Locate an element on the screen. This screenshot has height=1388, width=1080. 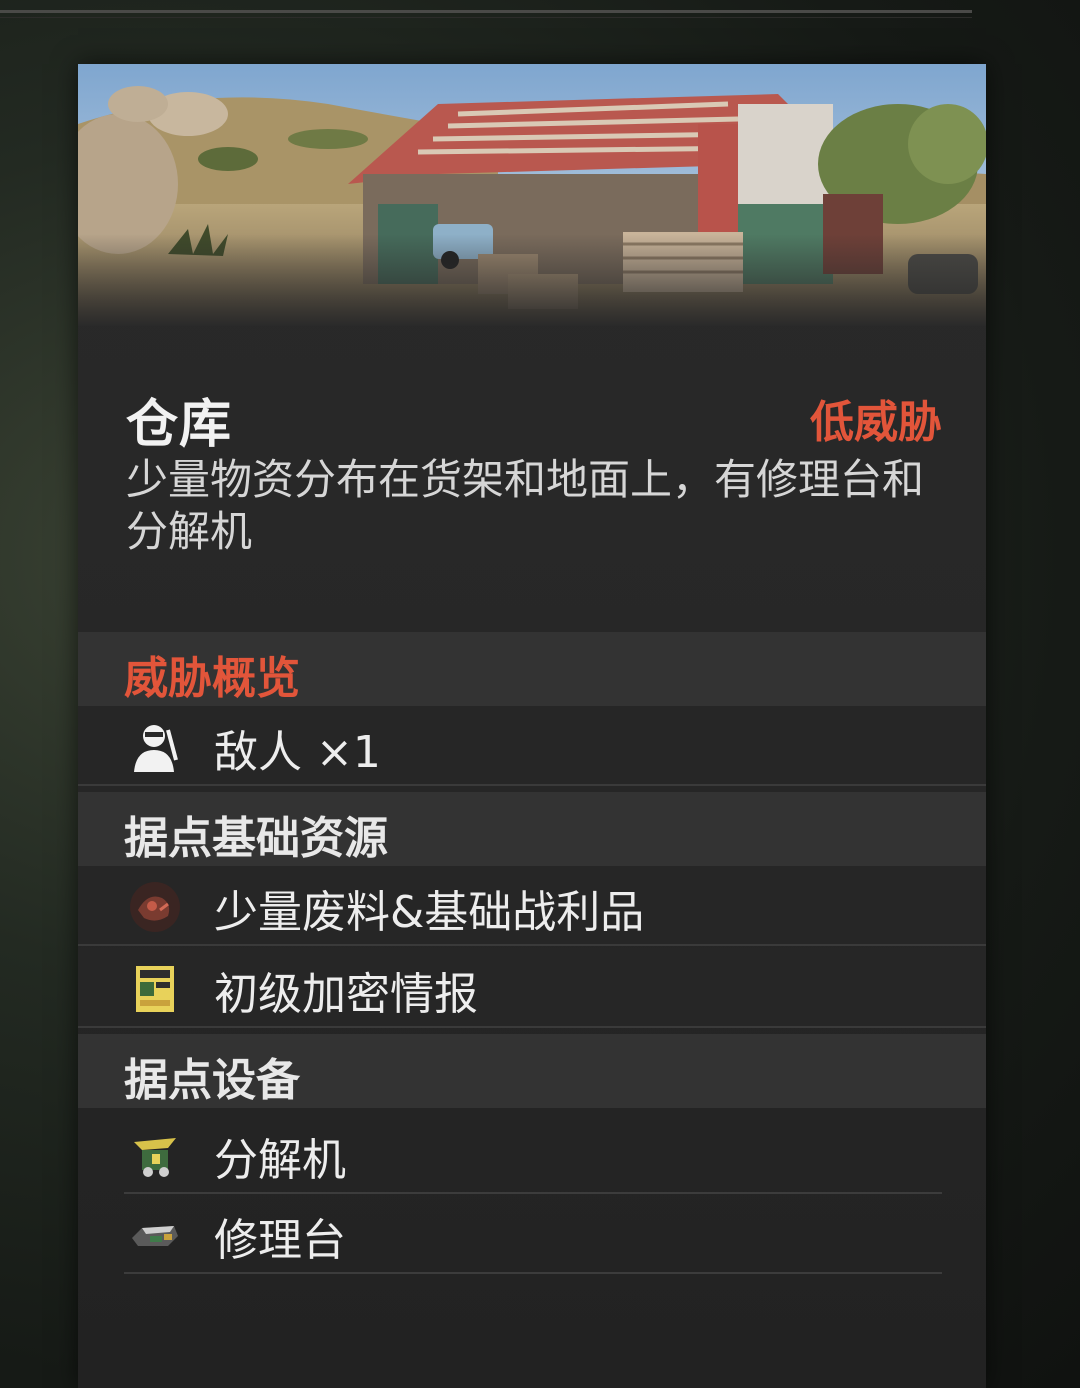
repair-bench-label: 修理台 is located at coordinates (280, 1240).